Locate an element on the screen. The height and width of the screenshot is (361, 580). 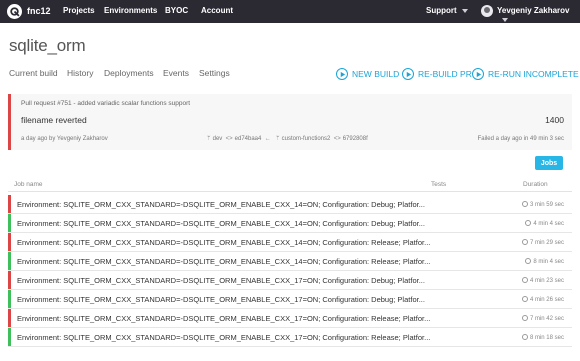
nav-projects: Projects is located at coordinates (79, 10).